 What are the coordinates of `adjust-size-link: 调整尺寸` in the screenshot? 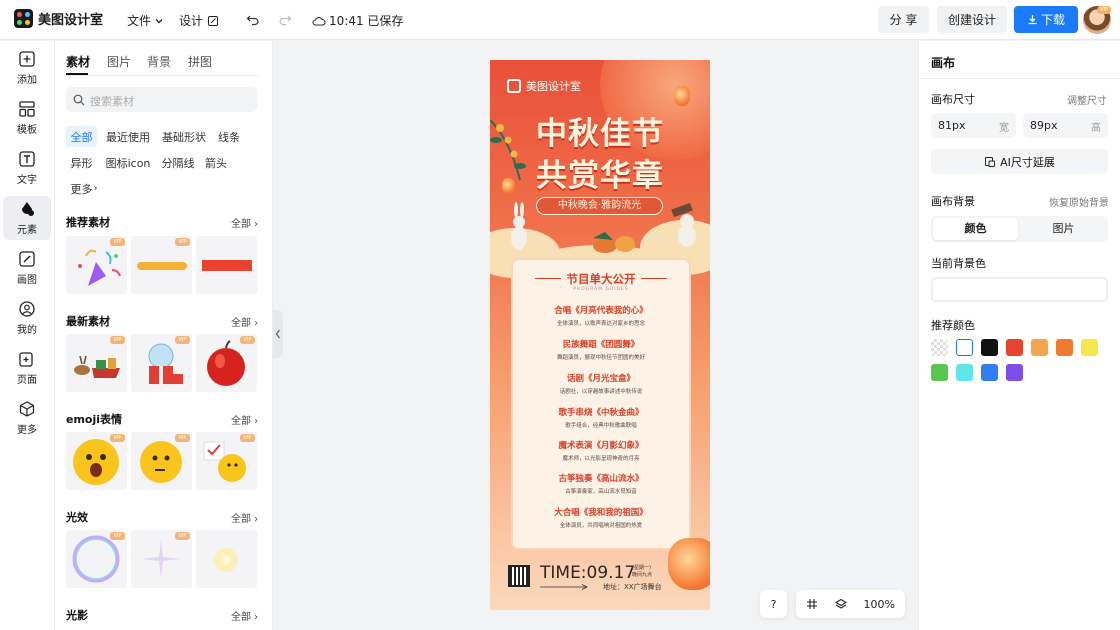 It's located at (1087, 99).